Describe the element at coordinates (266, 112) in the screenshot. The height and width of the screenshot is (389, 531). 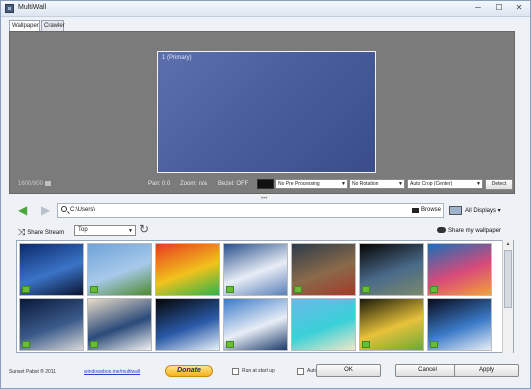
I see `monitor-preview-primary: 1 (Primary)` at that location.